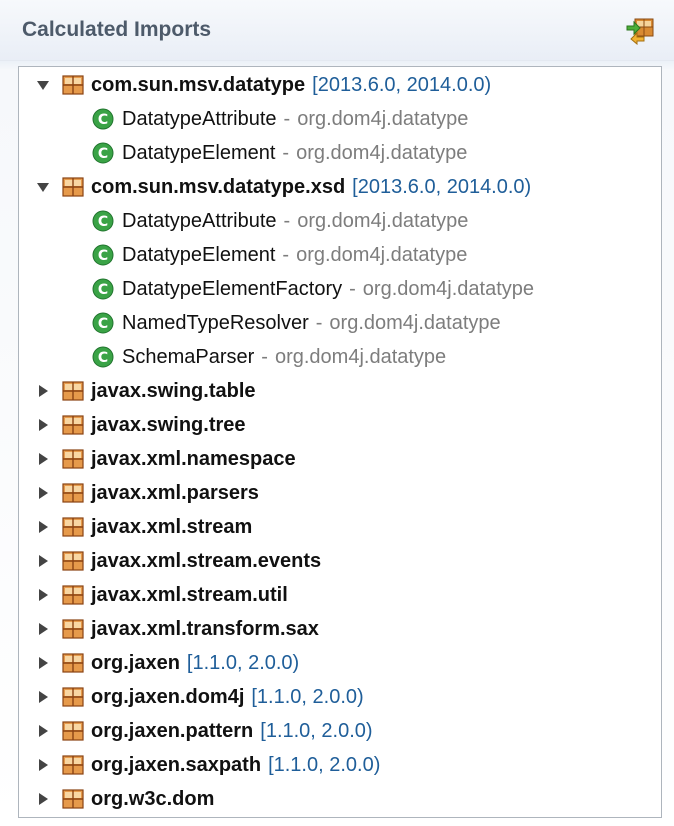 Image resolution: width=674 pixels, height=826 pixels. Describe the element at coordinates (442, 186) in the screenshot. I see `version-range: [2013.6.0, 2014.0.0)` at that location.